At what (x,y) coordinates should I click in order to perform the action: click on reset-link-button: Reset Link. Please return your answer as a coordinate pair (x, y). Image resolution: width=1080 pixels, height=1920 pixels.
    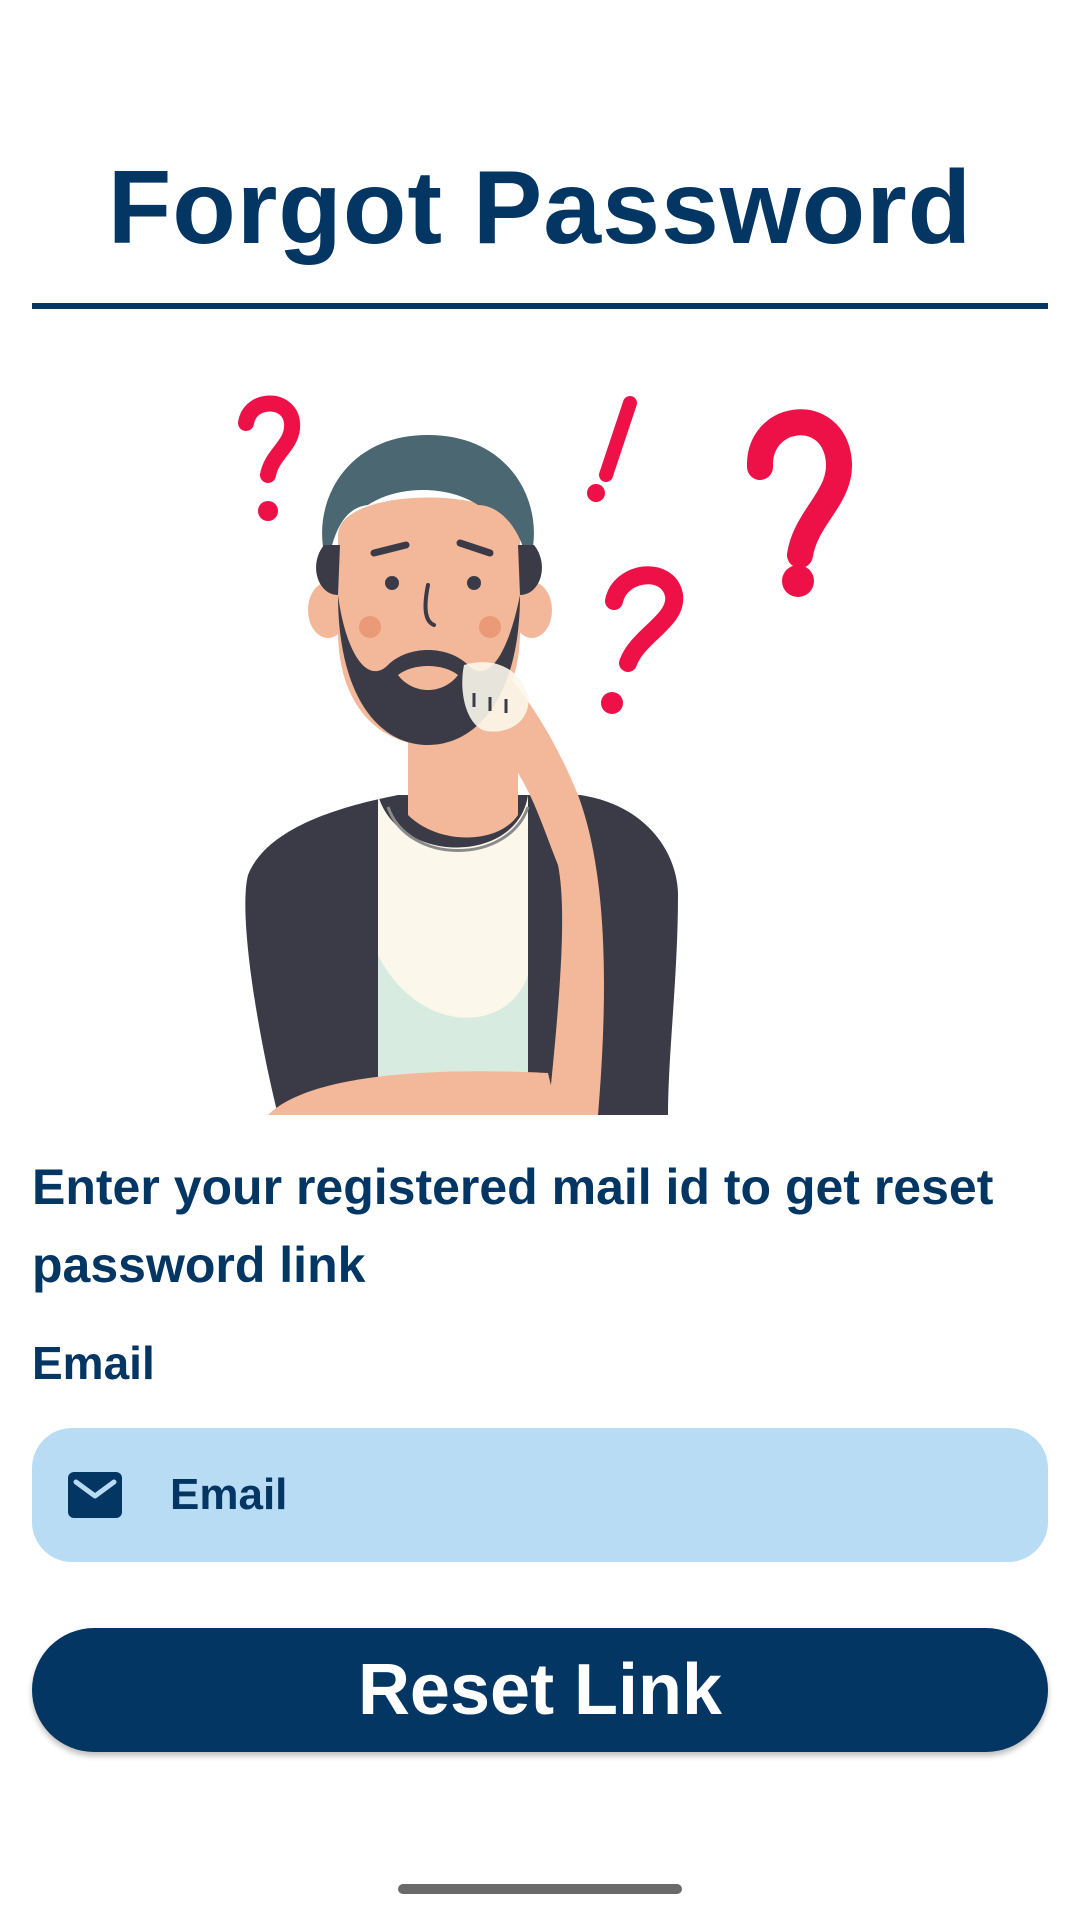
    Looking at the image, I should click on (540, 1690).